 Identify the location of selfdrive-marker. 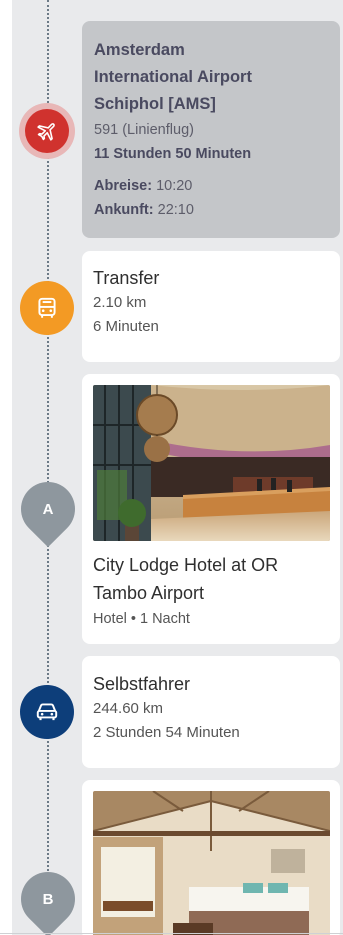
(47, 712).